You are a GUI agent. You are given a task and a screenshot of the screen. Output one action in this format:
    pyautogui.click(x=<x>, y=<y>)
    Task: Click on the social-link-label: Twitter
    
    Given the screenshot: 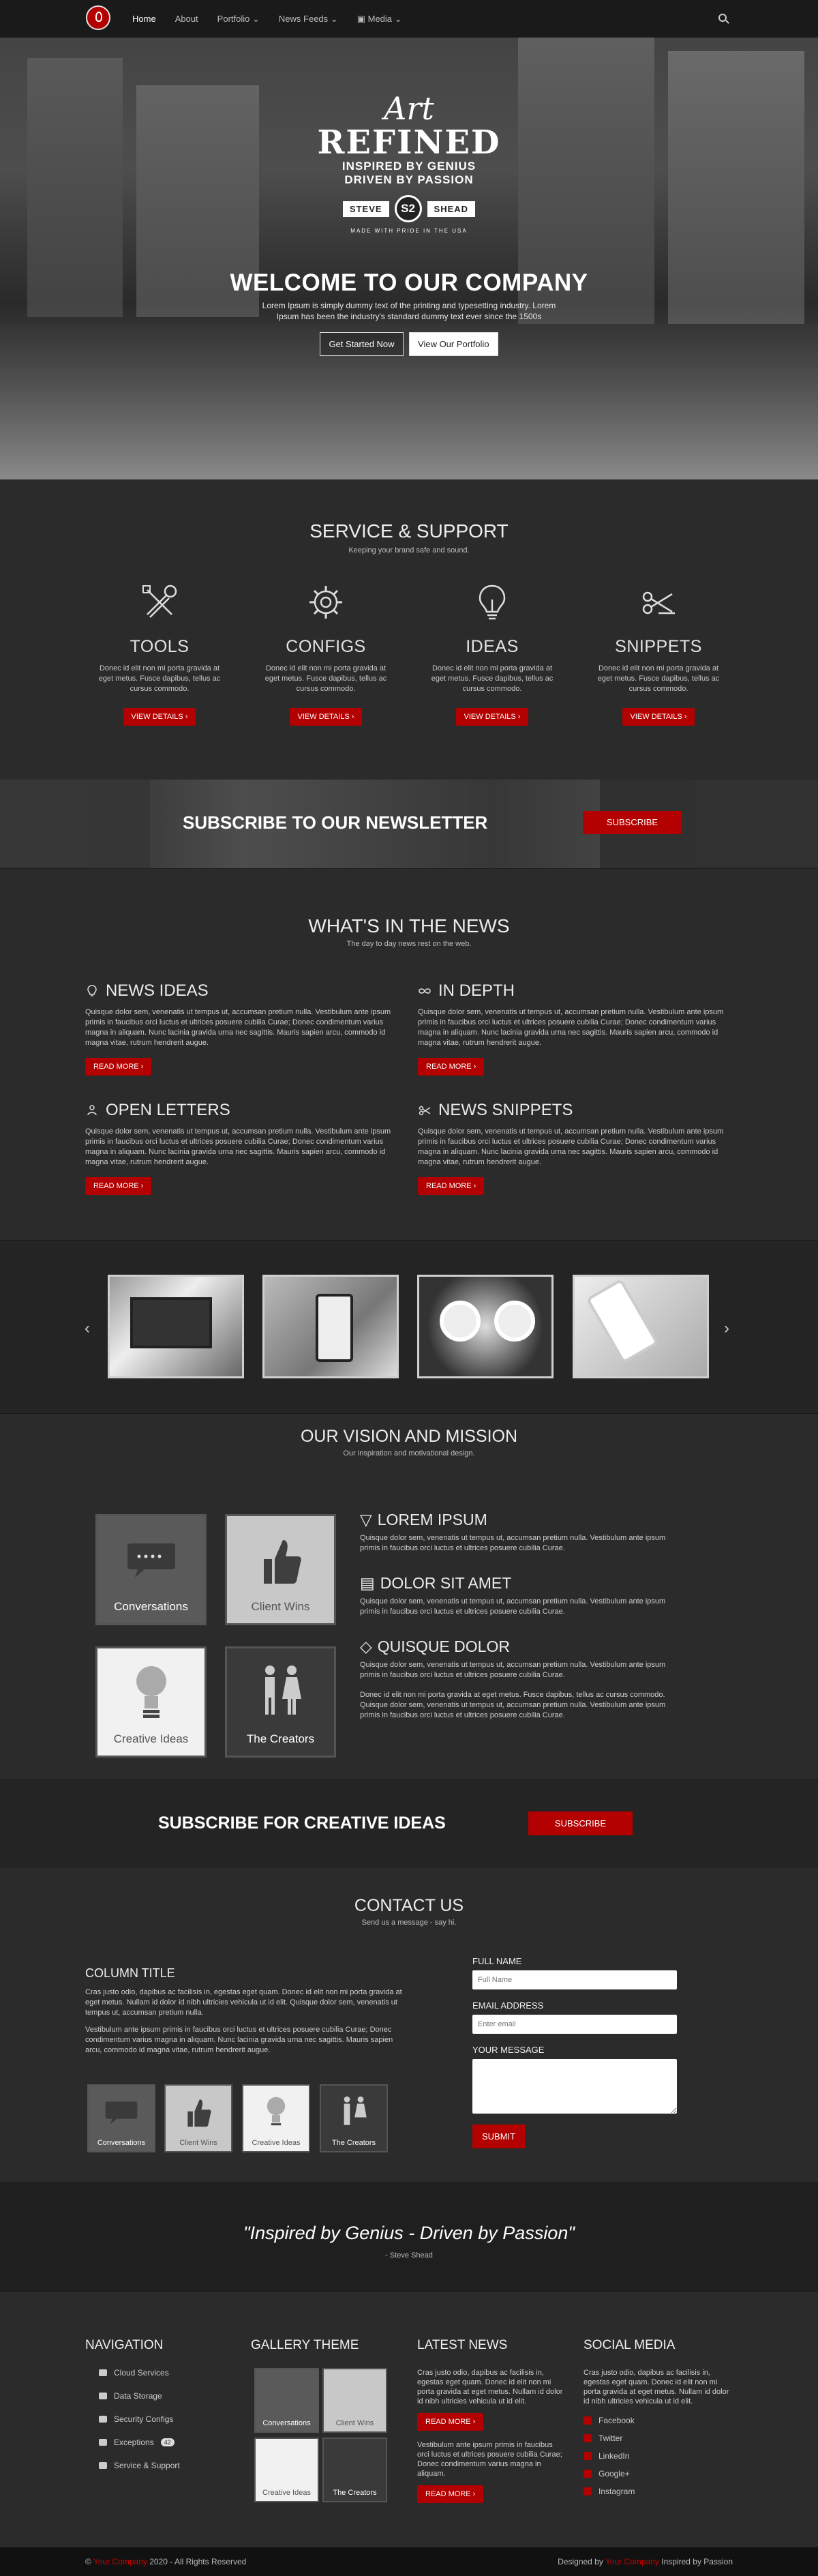 What is the action you would take?
    pyautogui.click(x=611, y=2438)
    